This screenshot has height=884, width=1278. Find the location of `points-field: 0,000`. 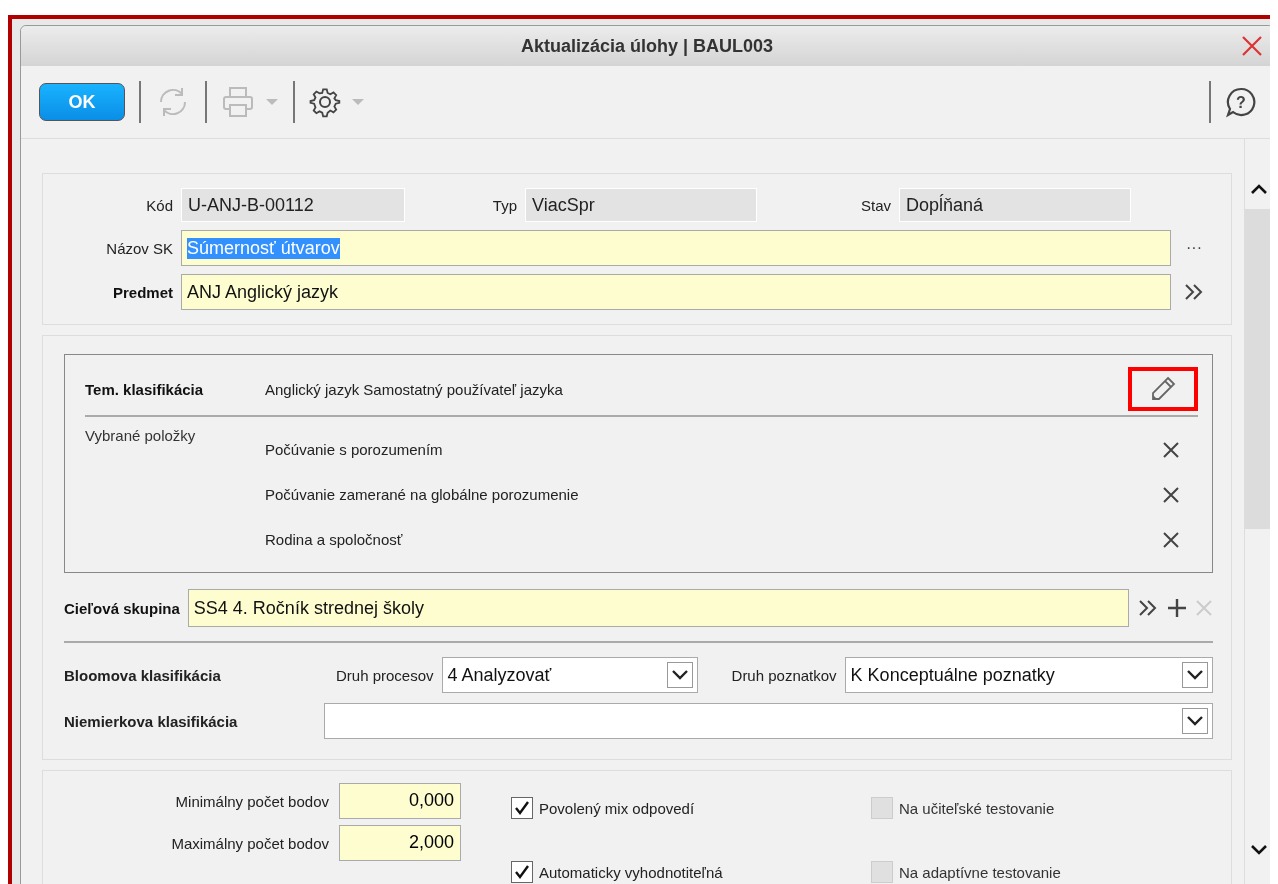

points-field: 0,000 is located at coordinates (400, 801).